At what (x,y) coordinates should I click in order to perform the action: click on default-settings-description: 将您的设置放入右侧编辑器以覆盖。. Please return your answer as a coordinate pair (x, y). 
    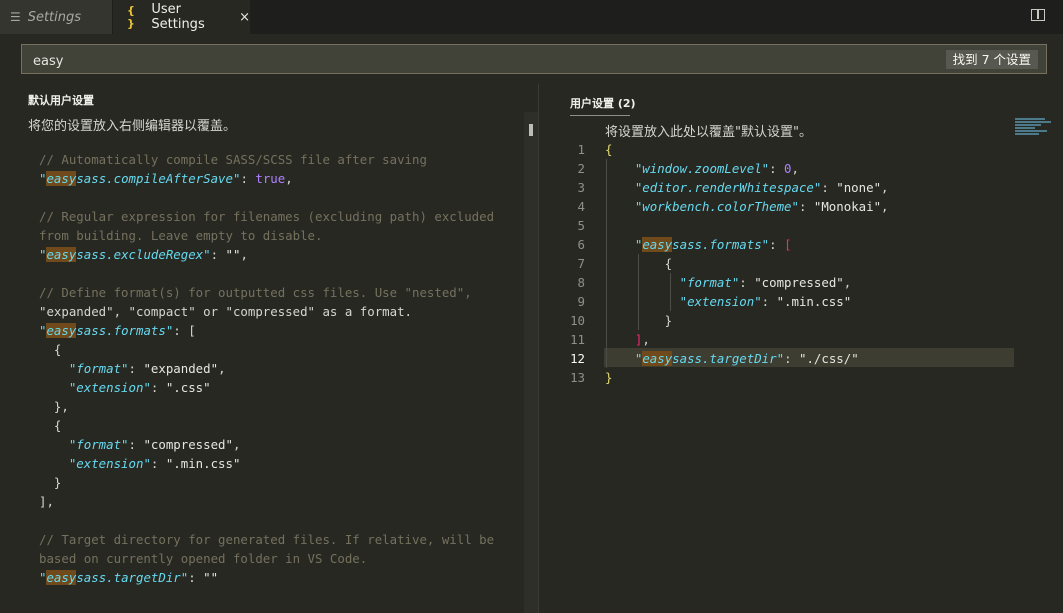
    Looking at the image, I should click on (132, 126).